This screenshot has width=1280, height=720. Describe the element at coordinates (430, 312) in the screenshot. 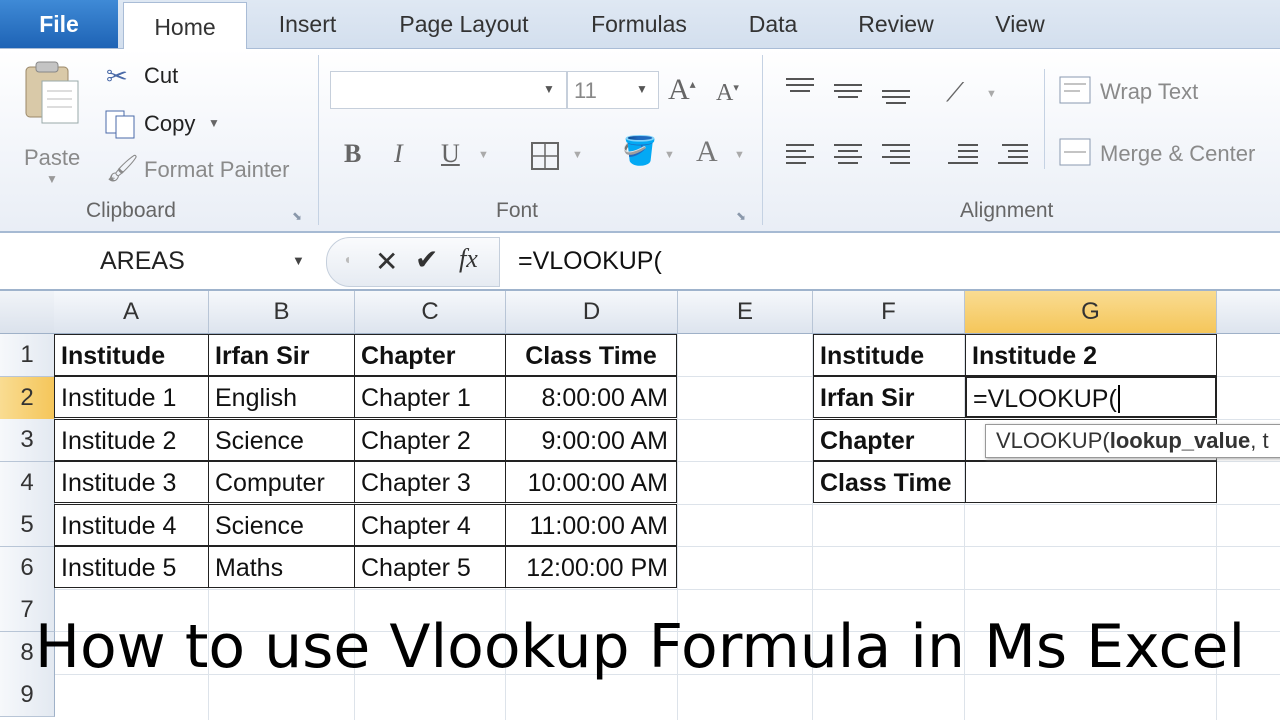

I see `column-header-c: C` at that location.